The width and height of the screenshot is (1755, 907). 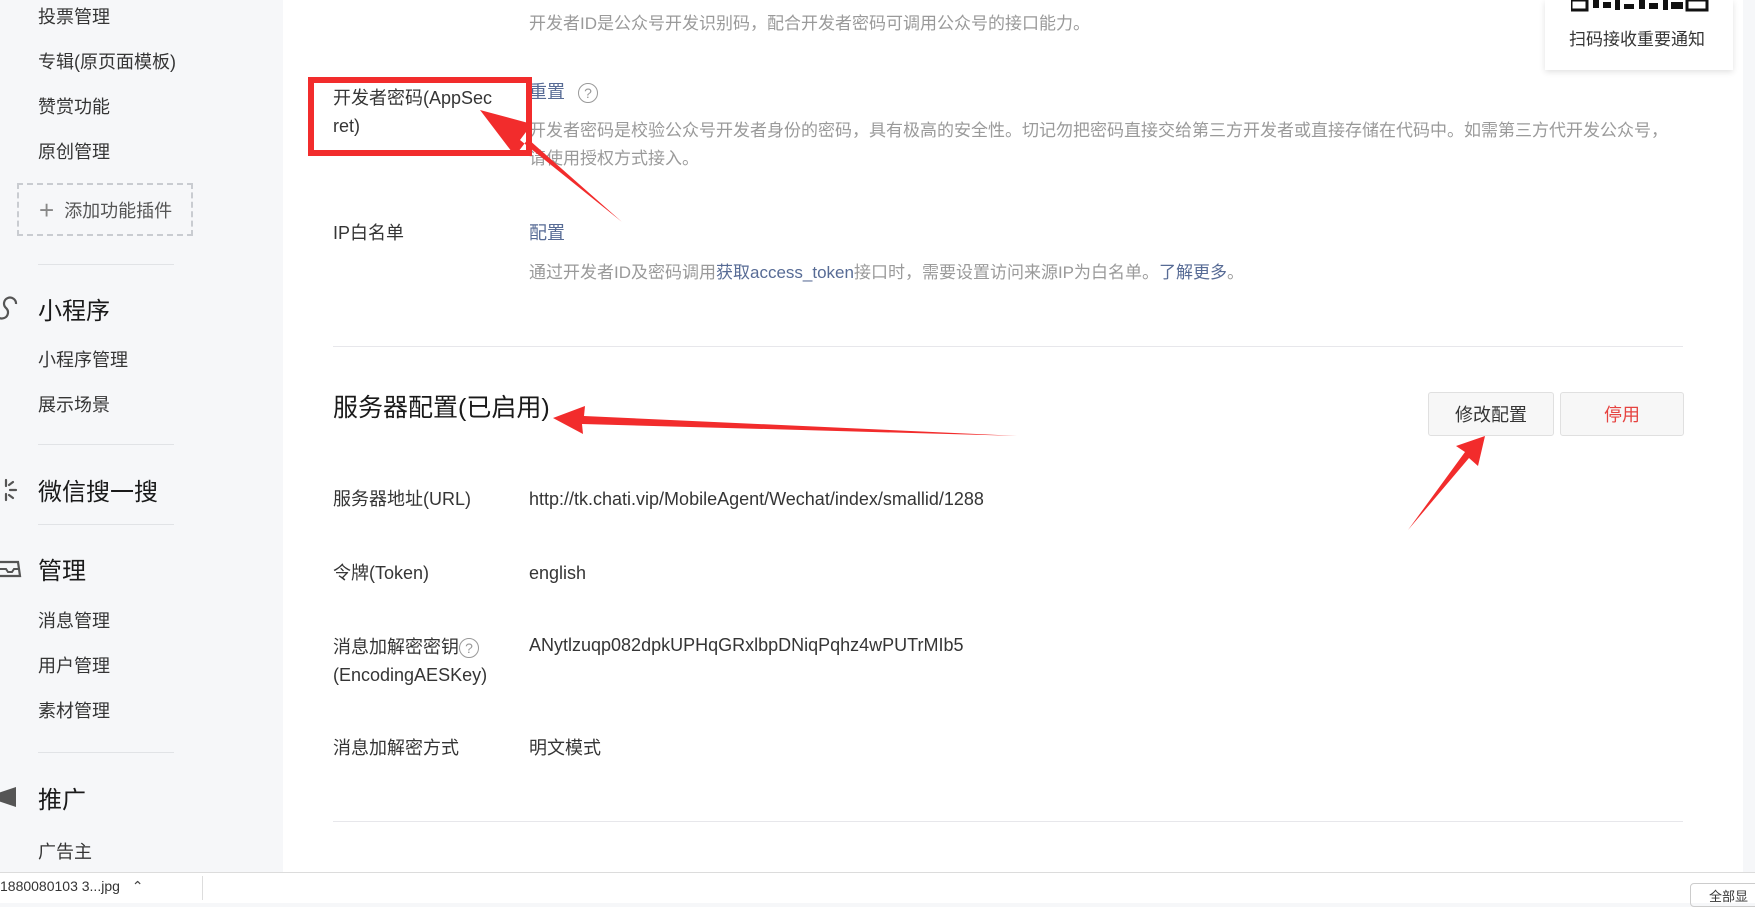 I want to click on download-separator, so click(x=202, y=888).